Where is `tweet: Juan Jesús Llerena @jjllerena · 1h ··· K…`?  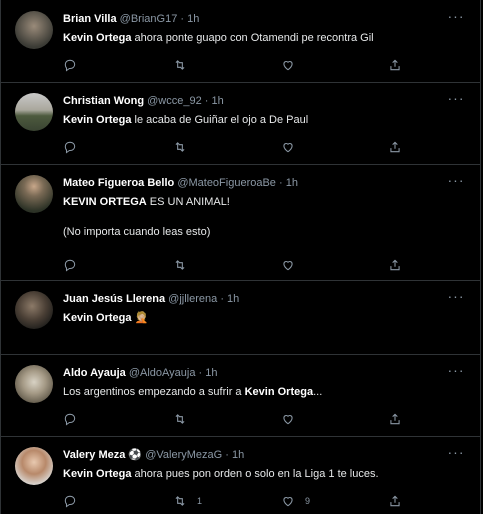
tweet: Juan Jesús Llerena @jjllerena · 1h ··· K… is located at coordinates (240, 317).